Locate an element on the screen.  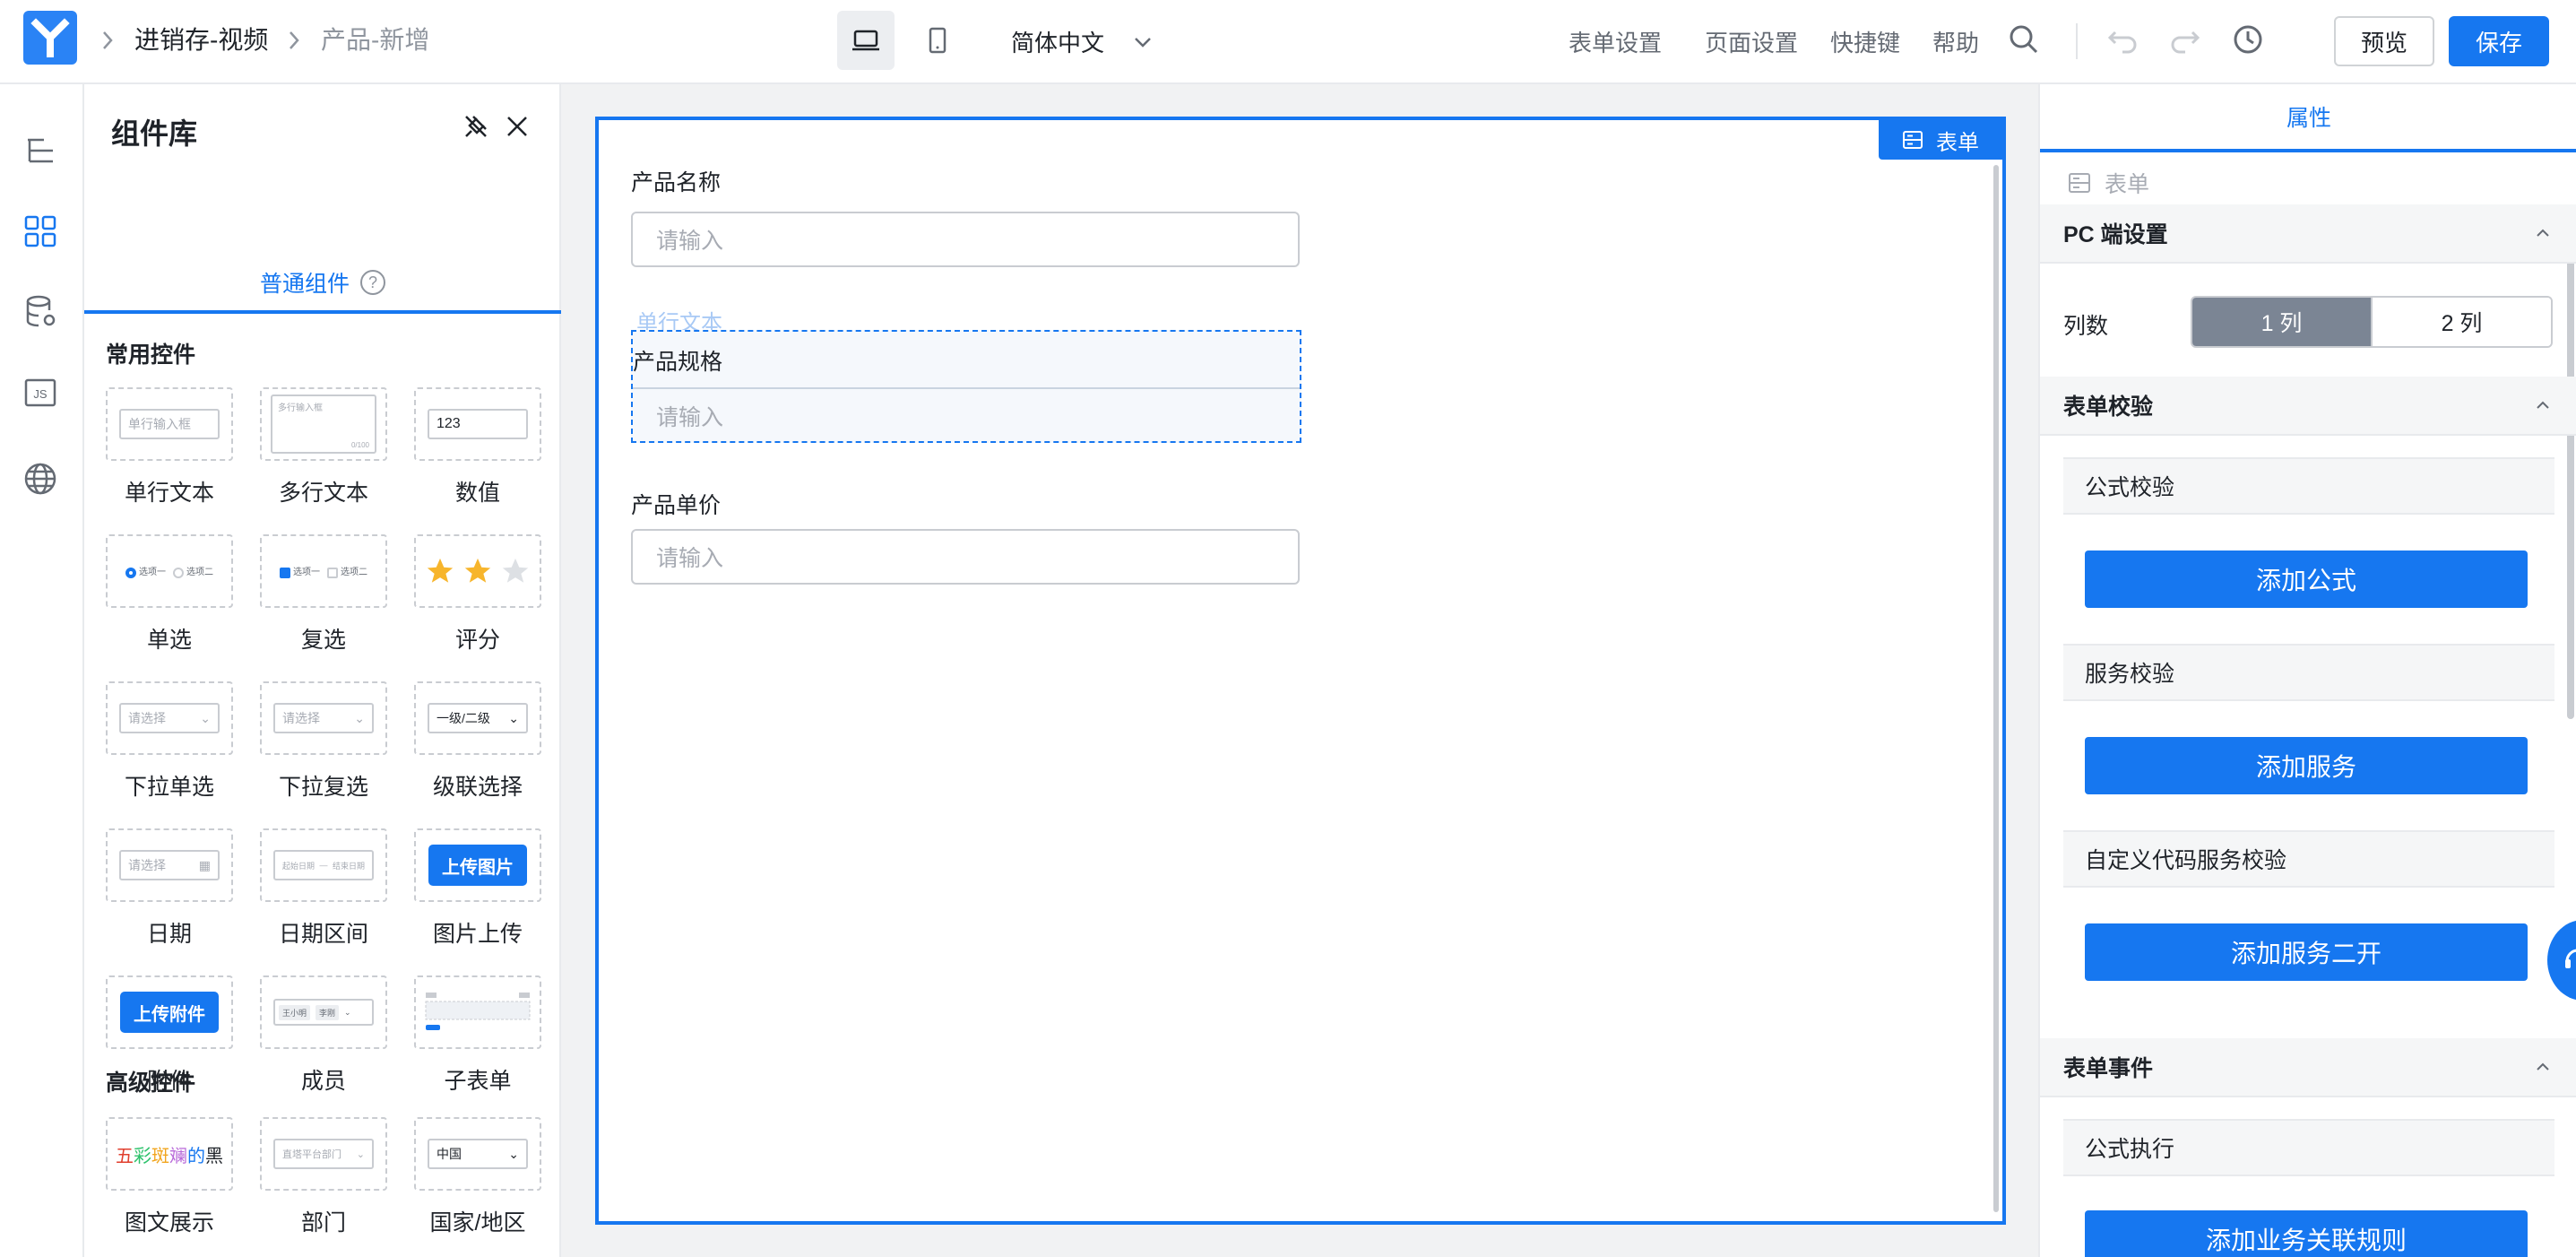
product-spec-input: 请输入 is located at coordinates (966, 415).